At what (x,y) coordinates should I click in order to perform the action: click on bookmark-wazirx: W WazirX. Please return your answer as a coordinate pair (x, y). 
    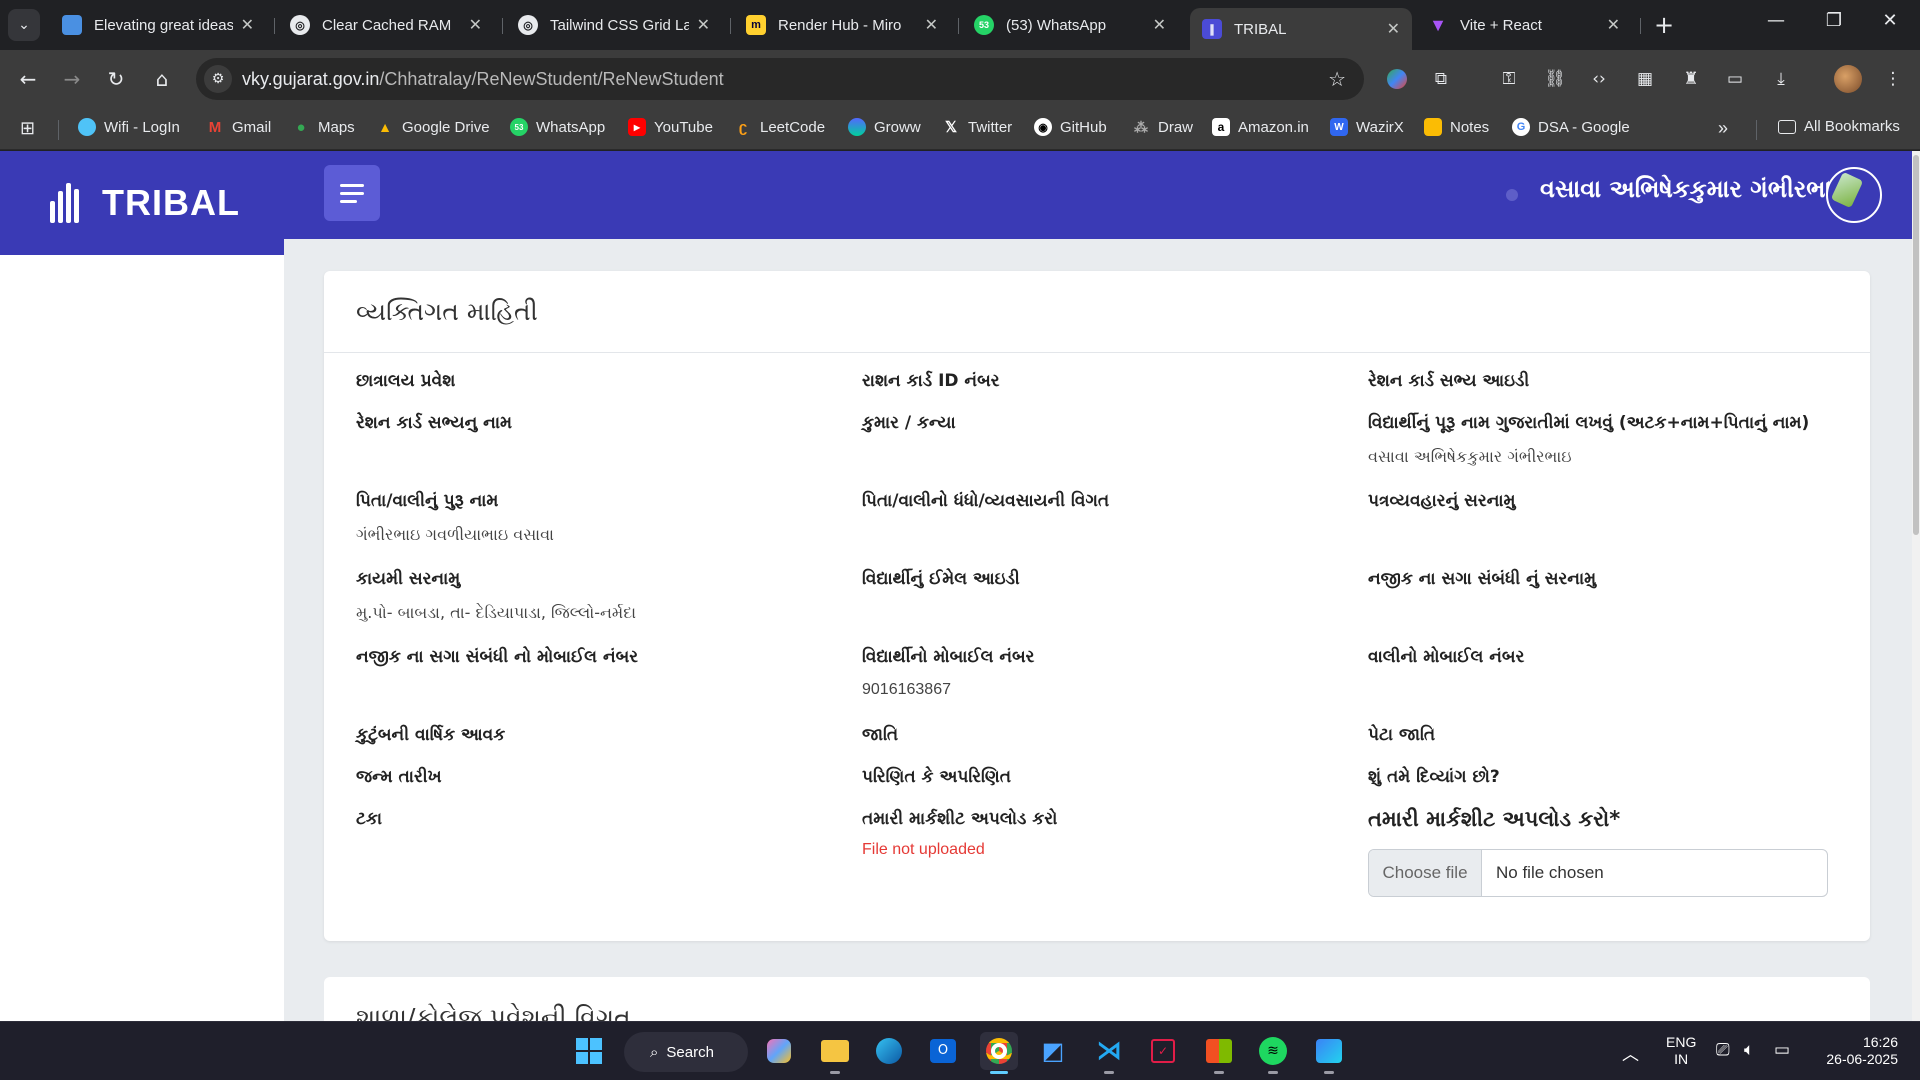
    Looking at the image, I should click on (1367, 127).